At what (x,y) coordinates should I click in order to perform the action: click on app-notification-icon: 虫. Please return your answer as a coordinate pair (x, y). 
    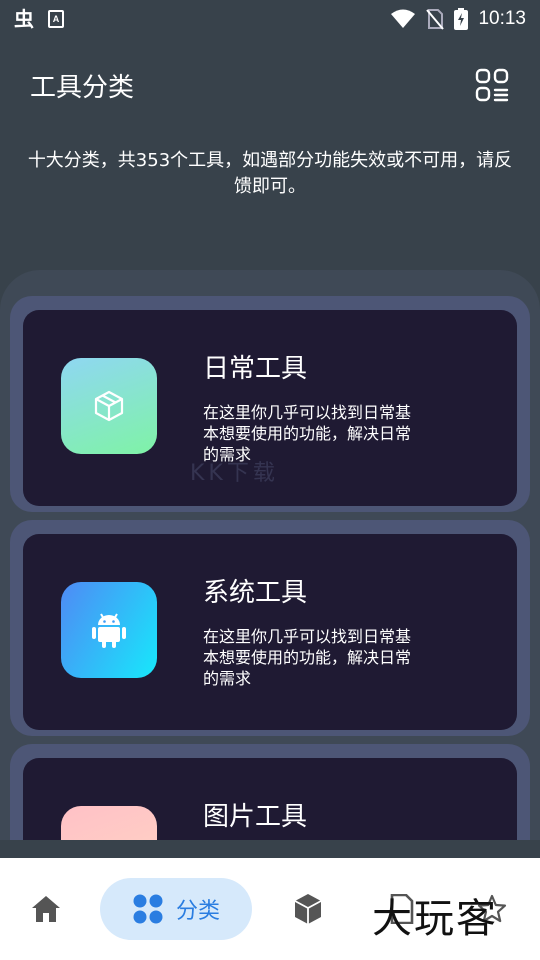
    Looking at the image, I should click on (24, 19).